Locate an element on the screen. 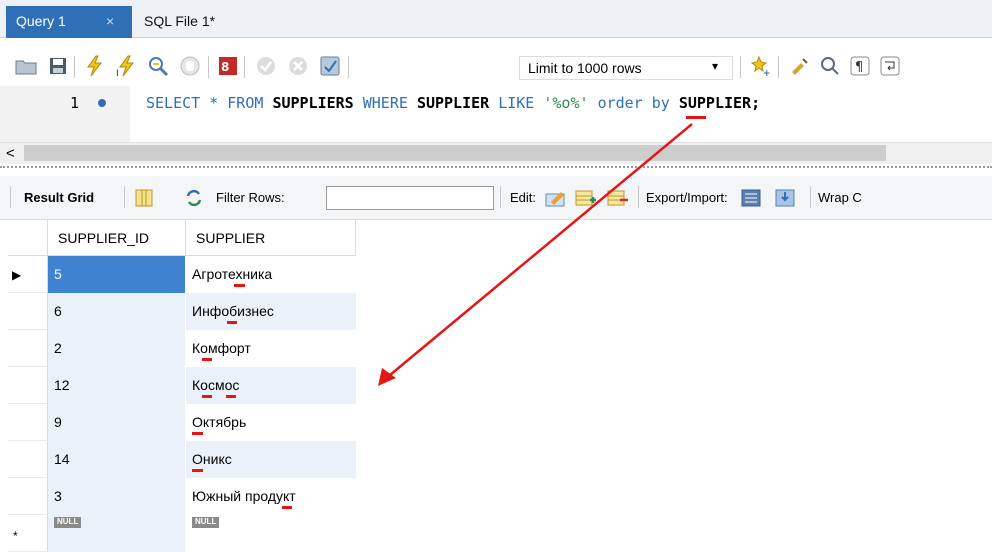 The width and height of the screenshot is (992, 552). cell-supplier: Октябрь is located at coordinates (271, 422).